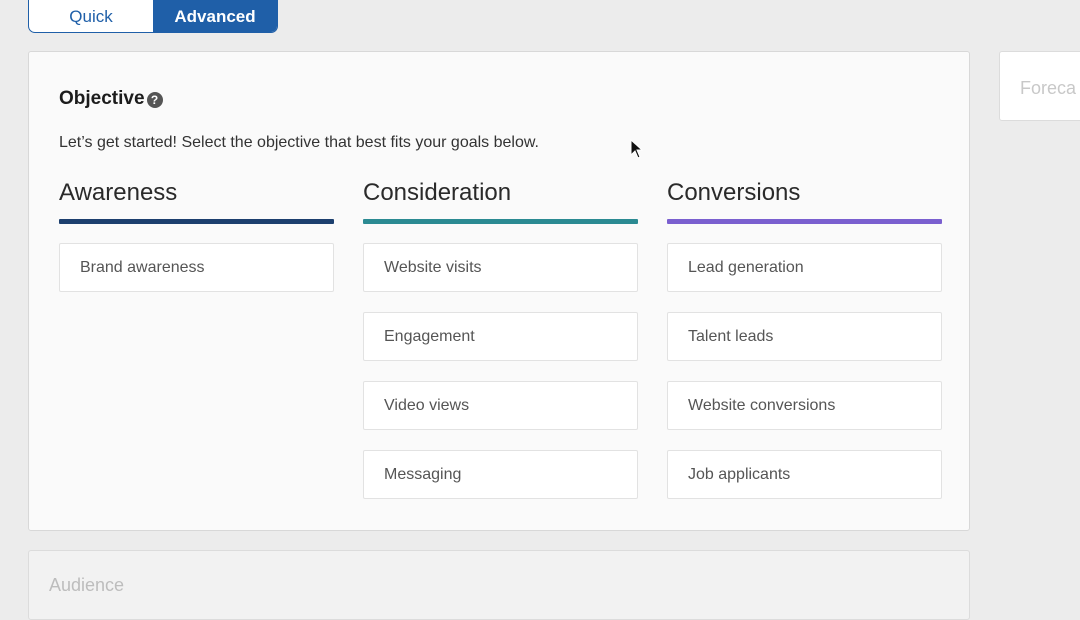 Image resolution: width=1080 pixels, height=620 pixels. I want to click on objective-option-talent-leads: Talent leads, so click(804, 336).